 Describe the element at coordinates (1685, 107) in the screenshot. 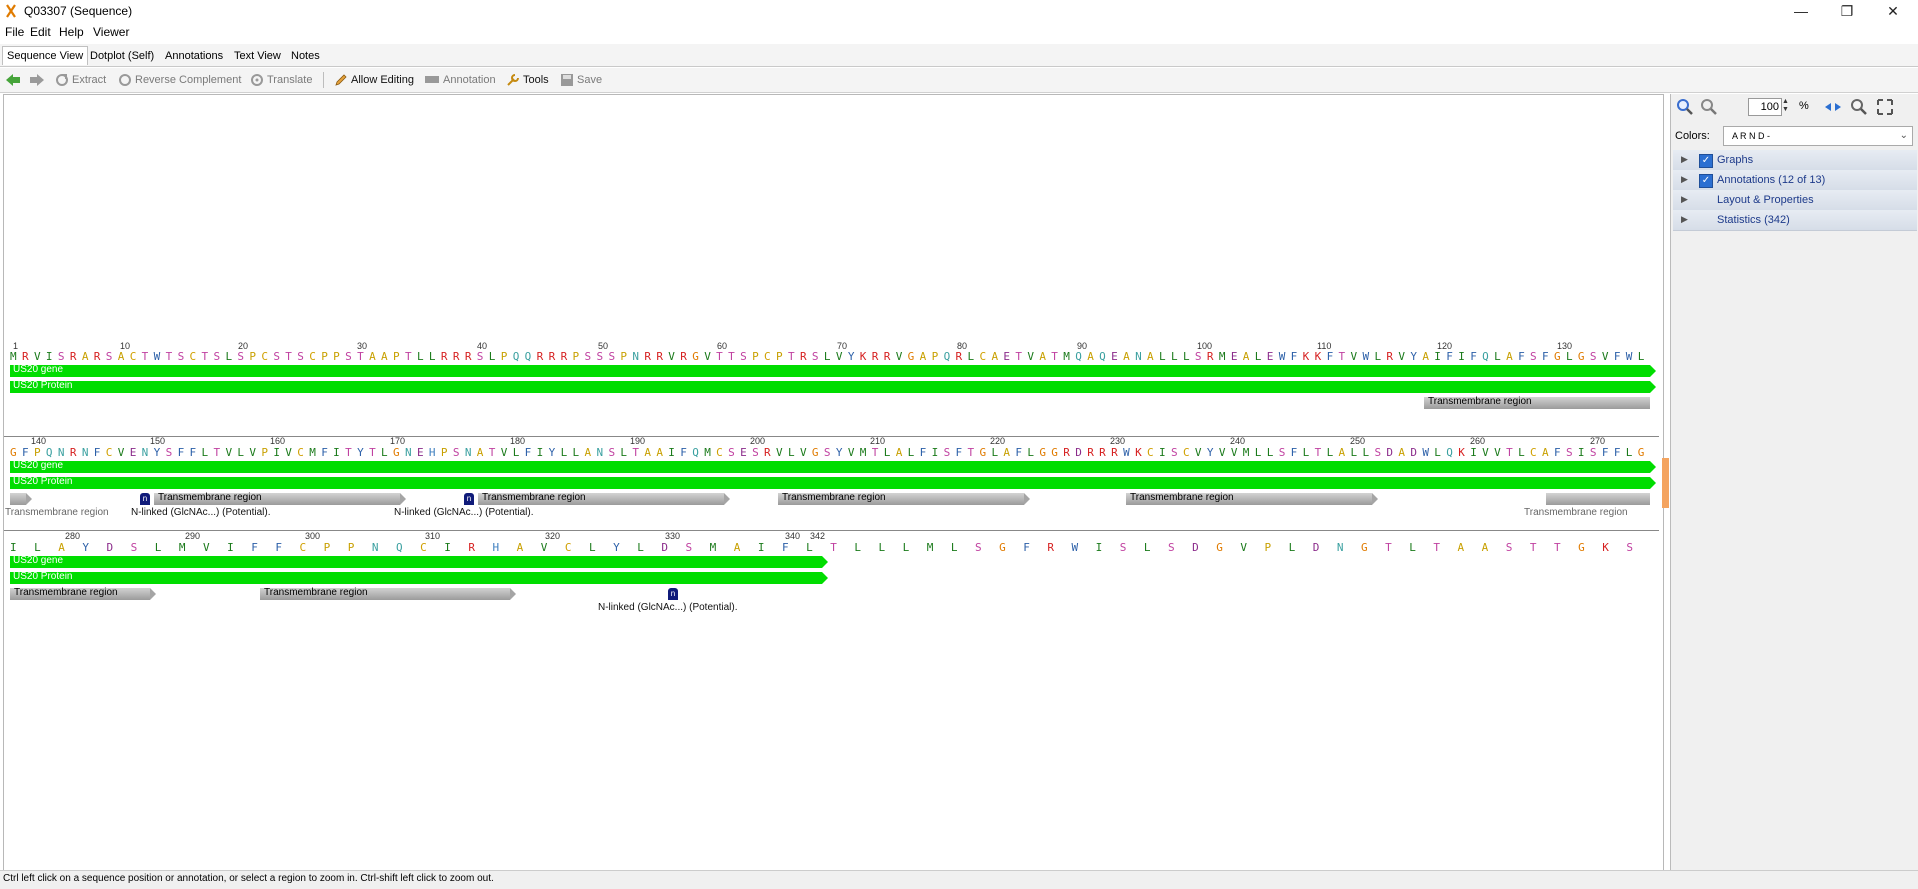

I see `zoom-in-icon` at that location.